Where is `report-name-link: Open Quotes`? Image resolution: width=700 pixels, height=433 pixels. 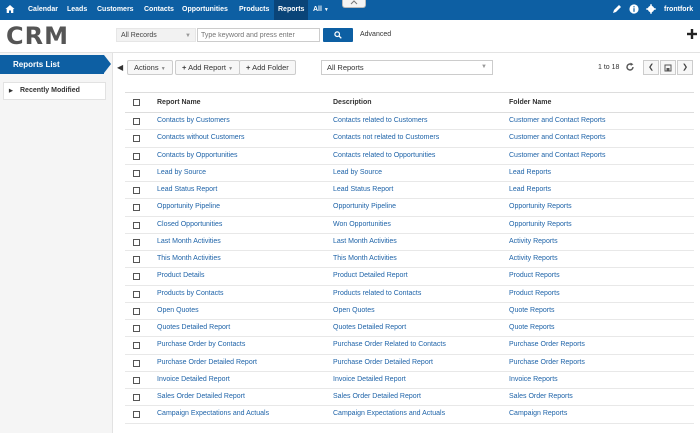
report-name-link: Open Quotes is located at coordinates (178, 310).